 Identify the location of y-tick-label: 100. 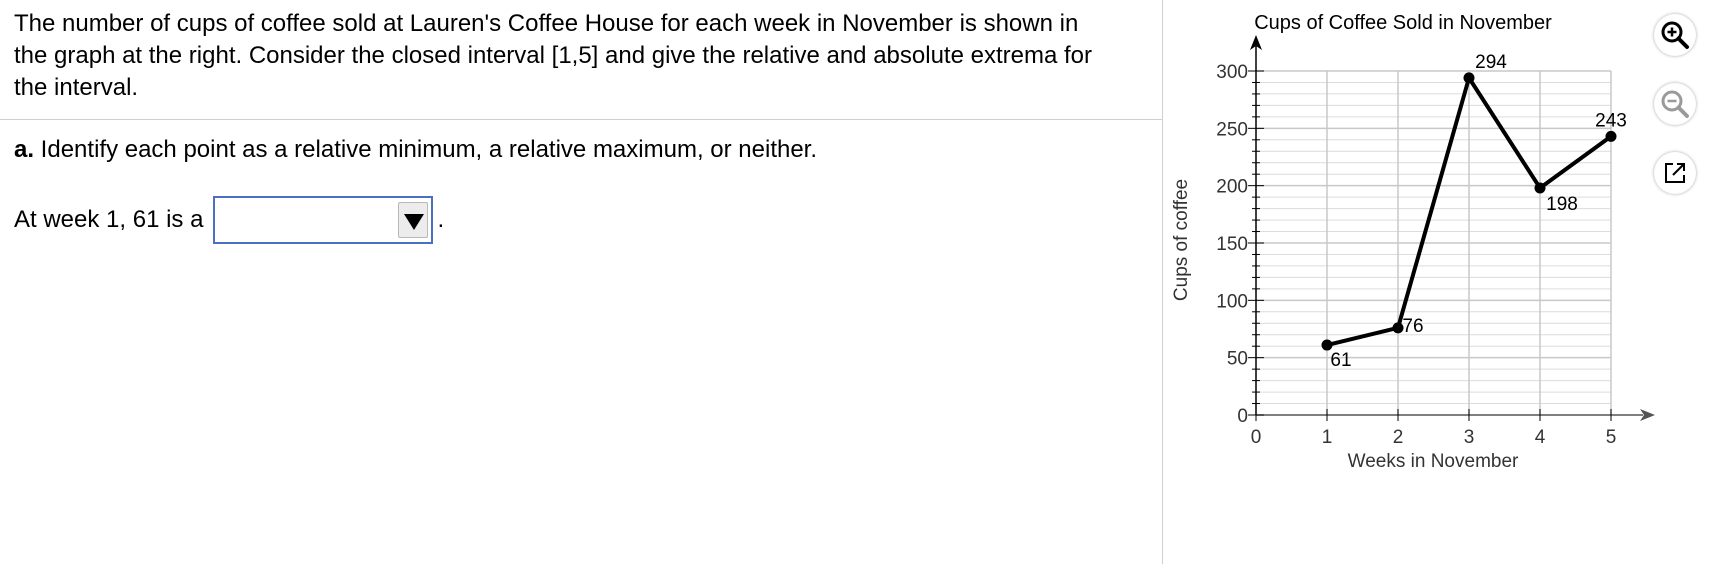
(1232, 301).